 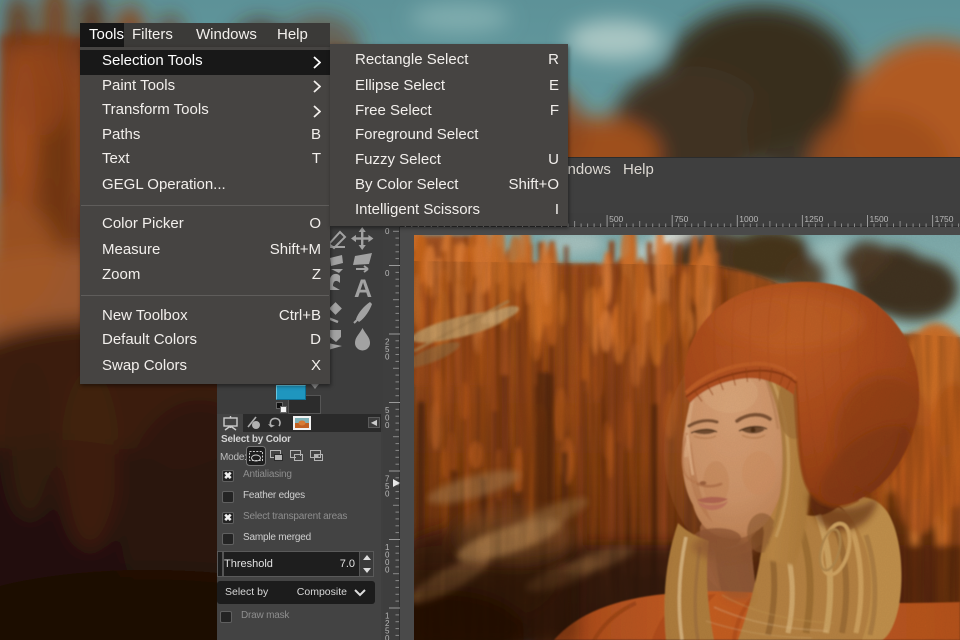 What do you see at coordinates (879, 219) in the screenshot?
I see `svg-text: 1500` at bounding box center [879, 219].